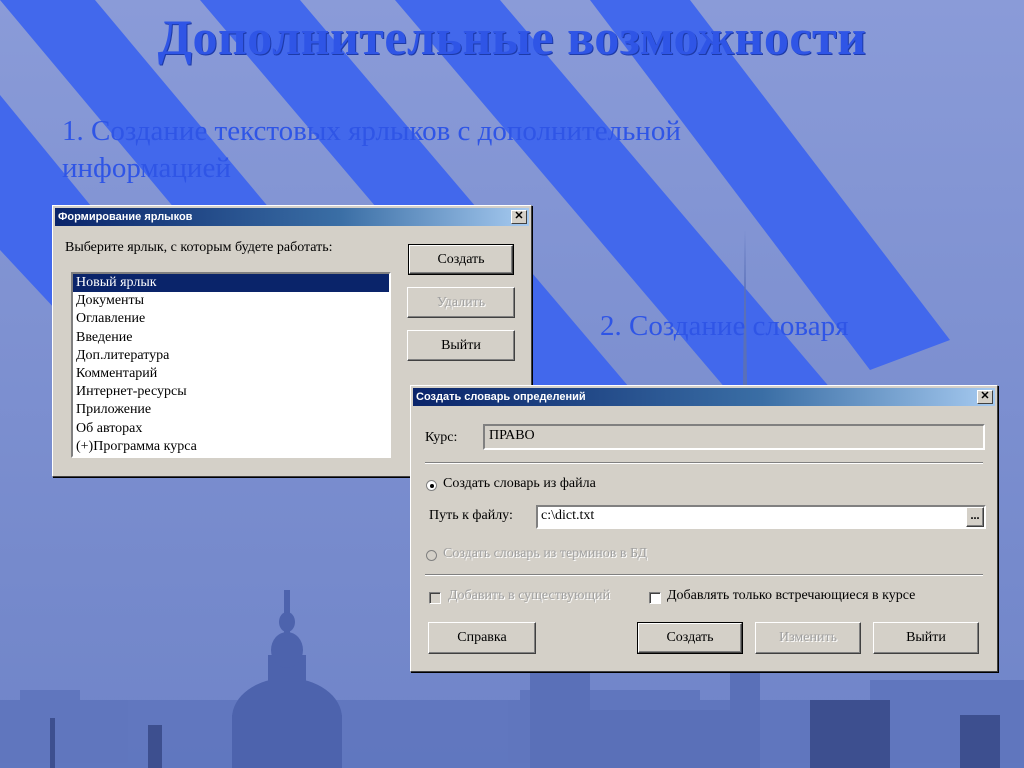 The image size is (1024, 768). I want to click on course-field: ПРАВО, so click(734, 437).